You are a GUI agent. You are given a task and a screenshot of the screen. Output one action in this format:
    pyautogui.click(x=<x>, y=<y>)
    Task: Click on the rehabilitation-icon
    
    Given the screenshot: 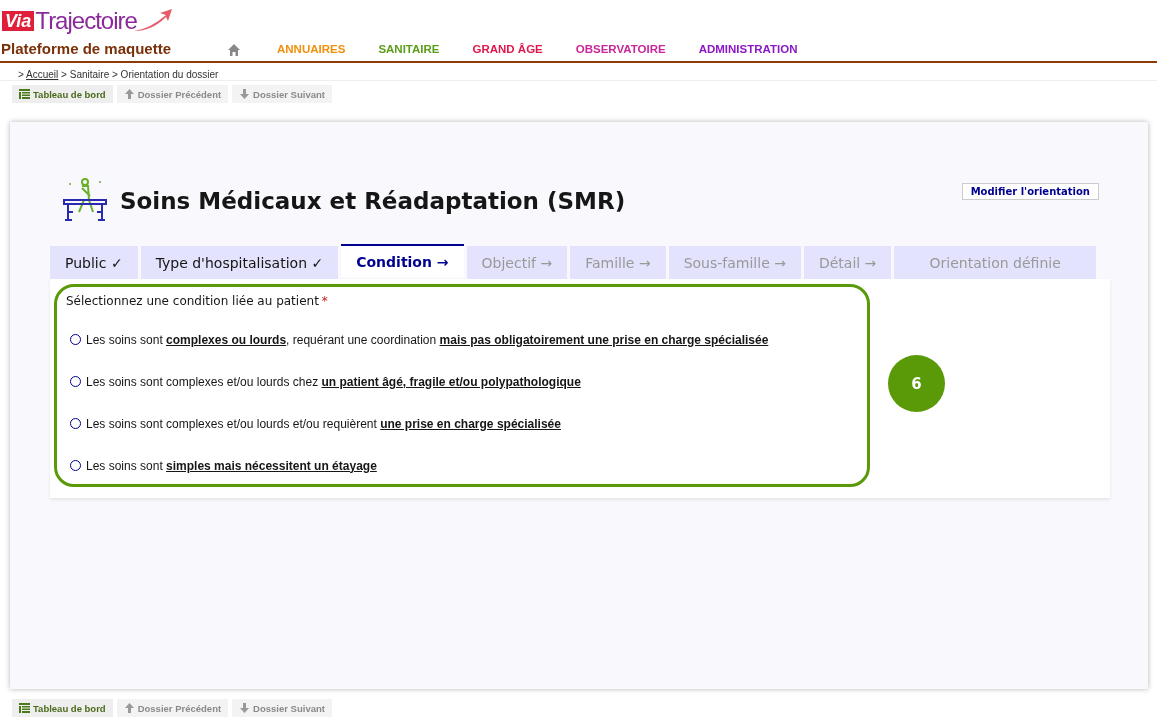 What is the action you would take?
    pyautogui.click(x=85, y=201)
    